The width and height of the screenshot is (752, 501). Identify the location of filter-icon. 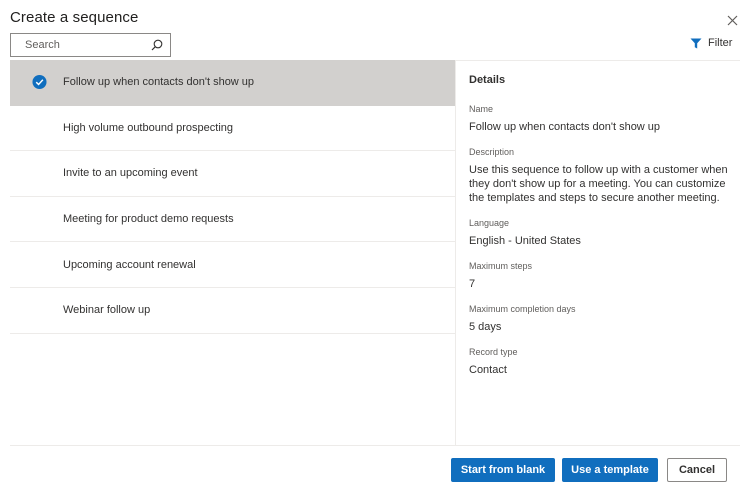
(696, 43).